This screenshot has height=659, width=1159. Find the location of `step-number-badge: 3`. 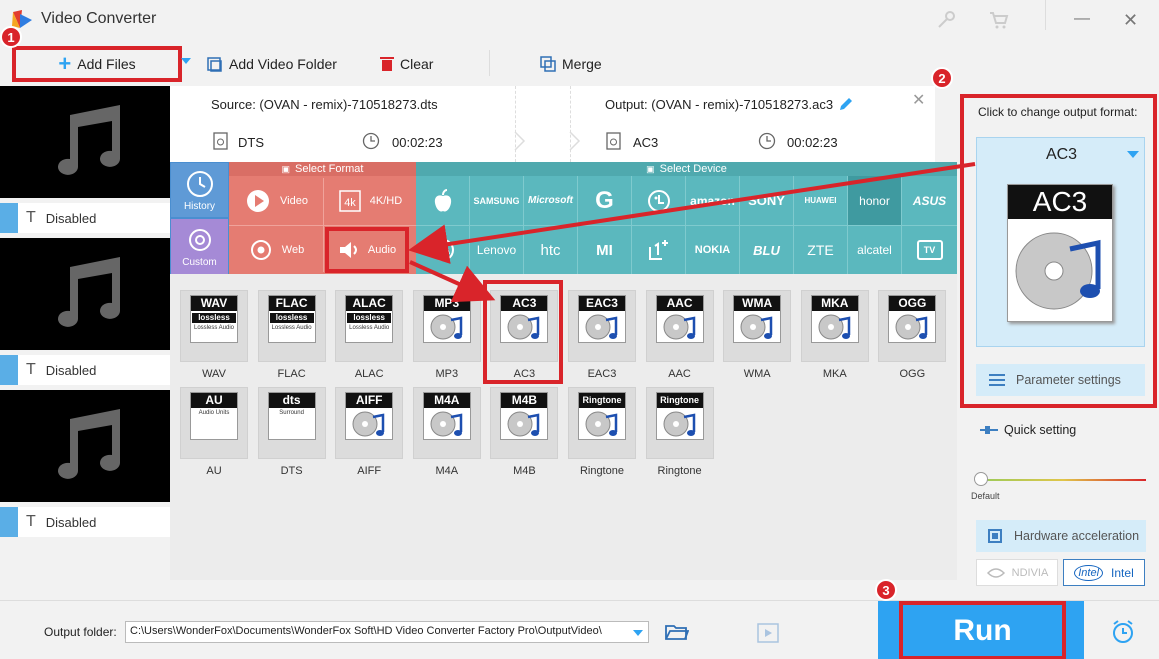

step-number-badge: 3 is located at coordinates (886, 590).